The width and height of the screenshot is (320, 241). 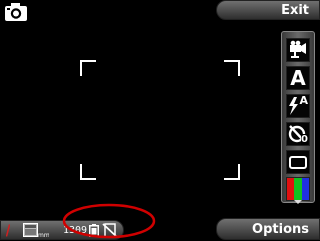 I want to click on self-timer-button: 0, so click(x=298, y=134).